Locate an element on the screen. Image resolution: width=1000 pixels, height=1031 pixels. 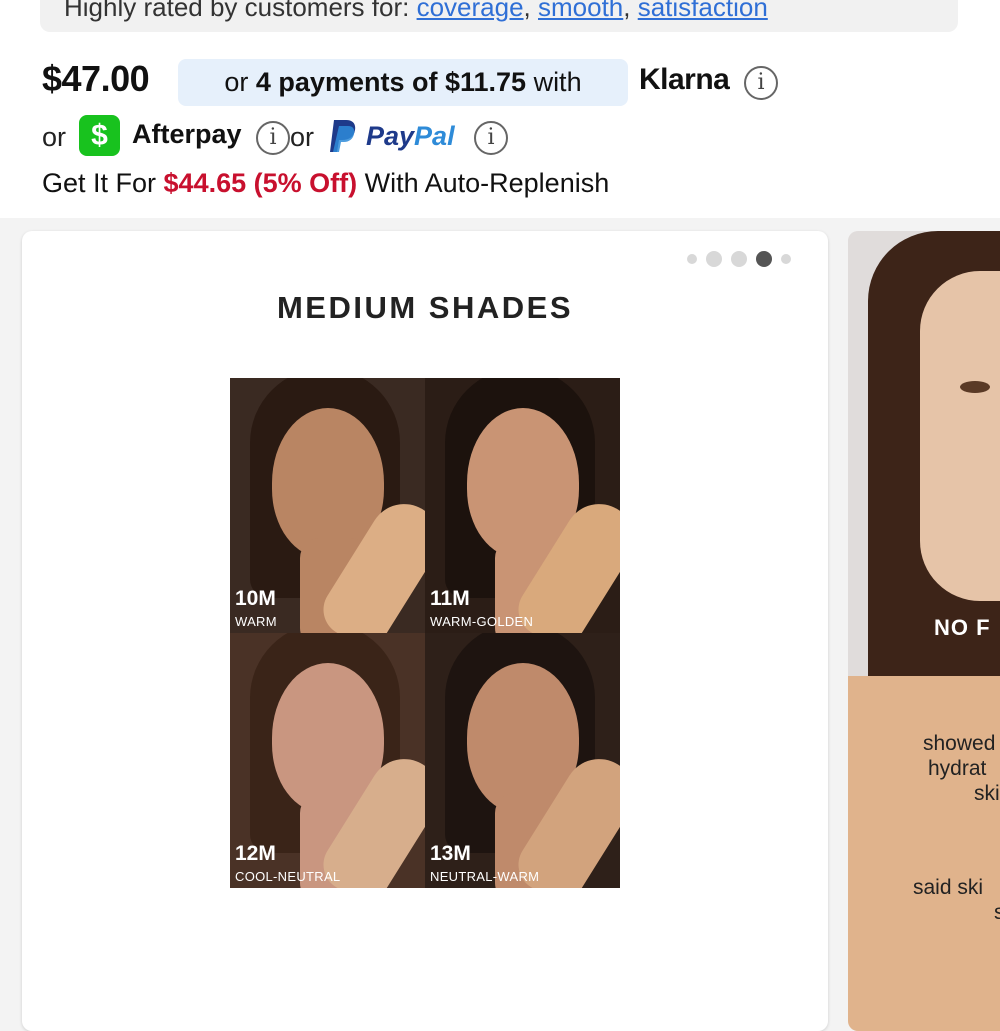
model-photo: NO F is located at coordinates (924, 453).